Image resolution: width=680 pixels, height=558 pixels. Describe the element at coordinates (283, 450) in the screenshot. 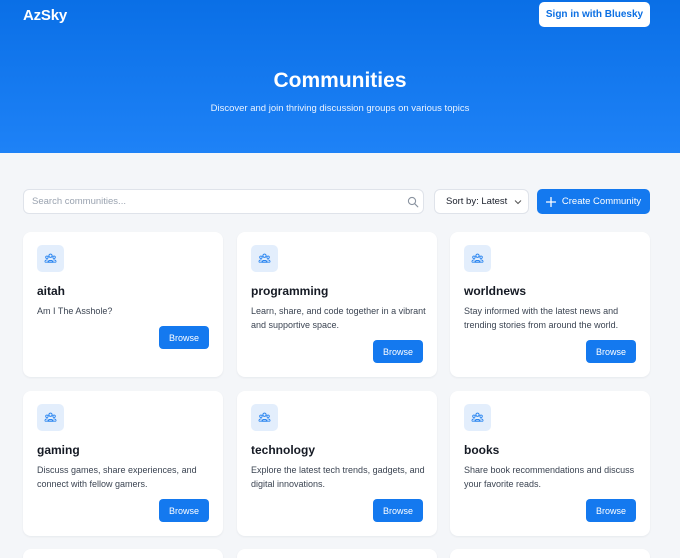

I see `community-name: technology` at that location.